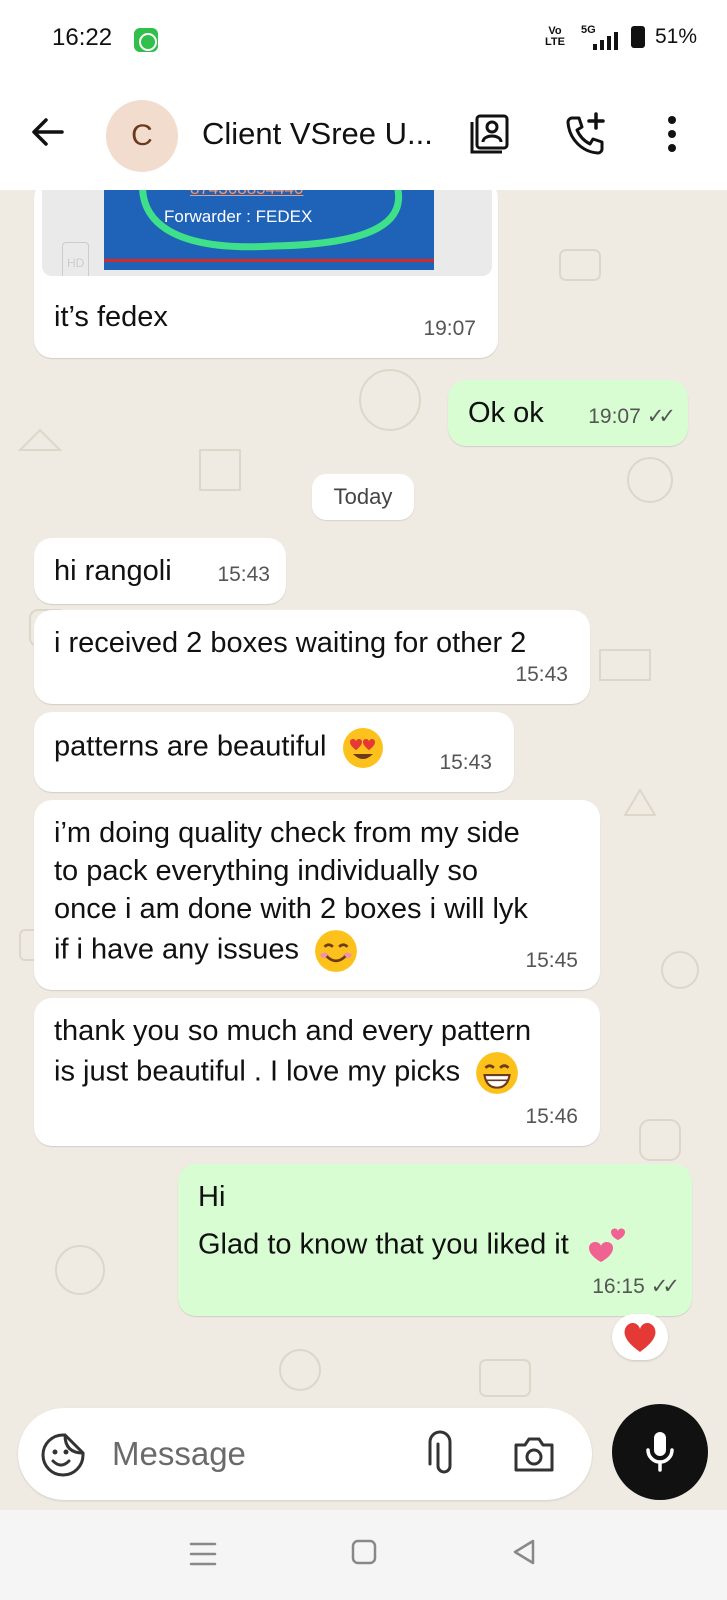 The height and width of the screenshot is (1600, 727). I want to click on red-heart-emoji, so click(640, 1337).